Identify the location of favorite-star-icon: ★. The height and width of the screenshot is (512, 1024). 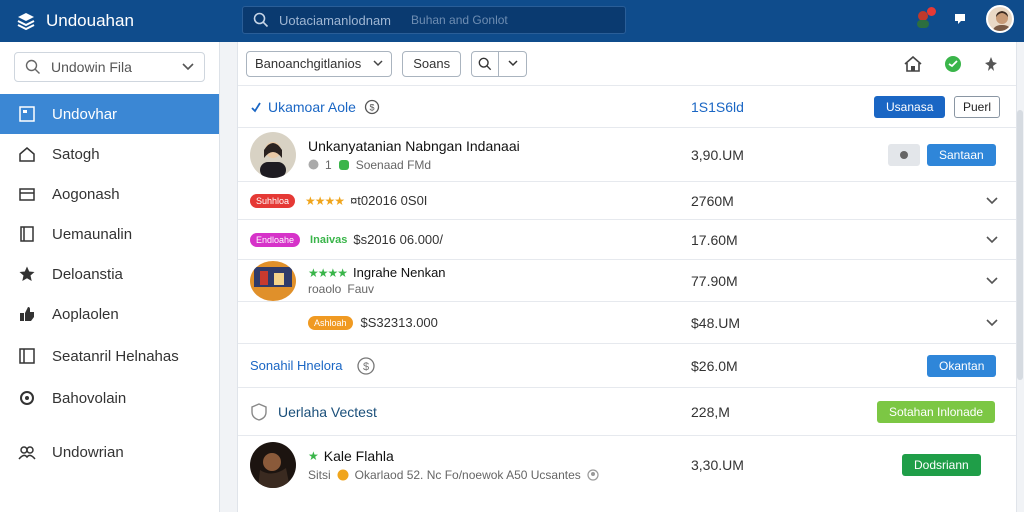
(313, 456).